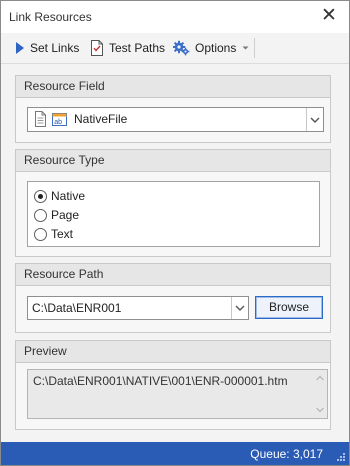 Image resolution: width=350 pixels, height=466 pixels. I want to click on preview-scrollbar, so click(320, 394).